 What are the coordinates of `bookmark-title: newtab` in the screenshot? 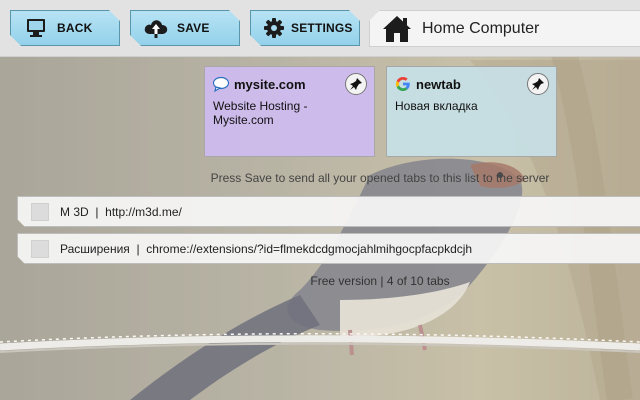 It's located at (438, 84).